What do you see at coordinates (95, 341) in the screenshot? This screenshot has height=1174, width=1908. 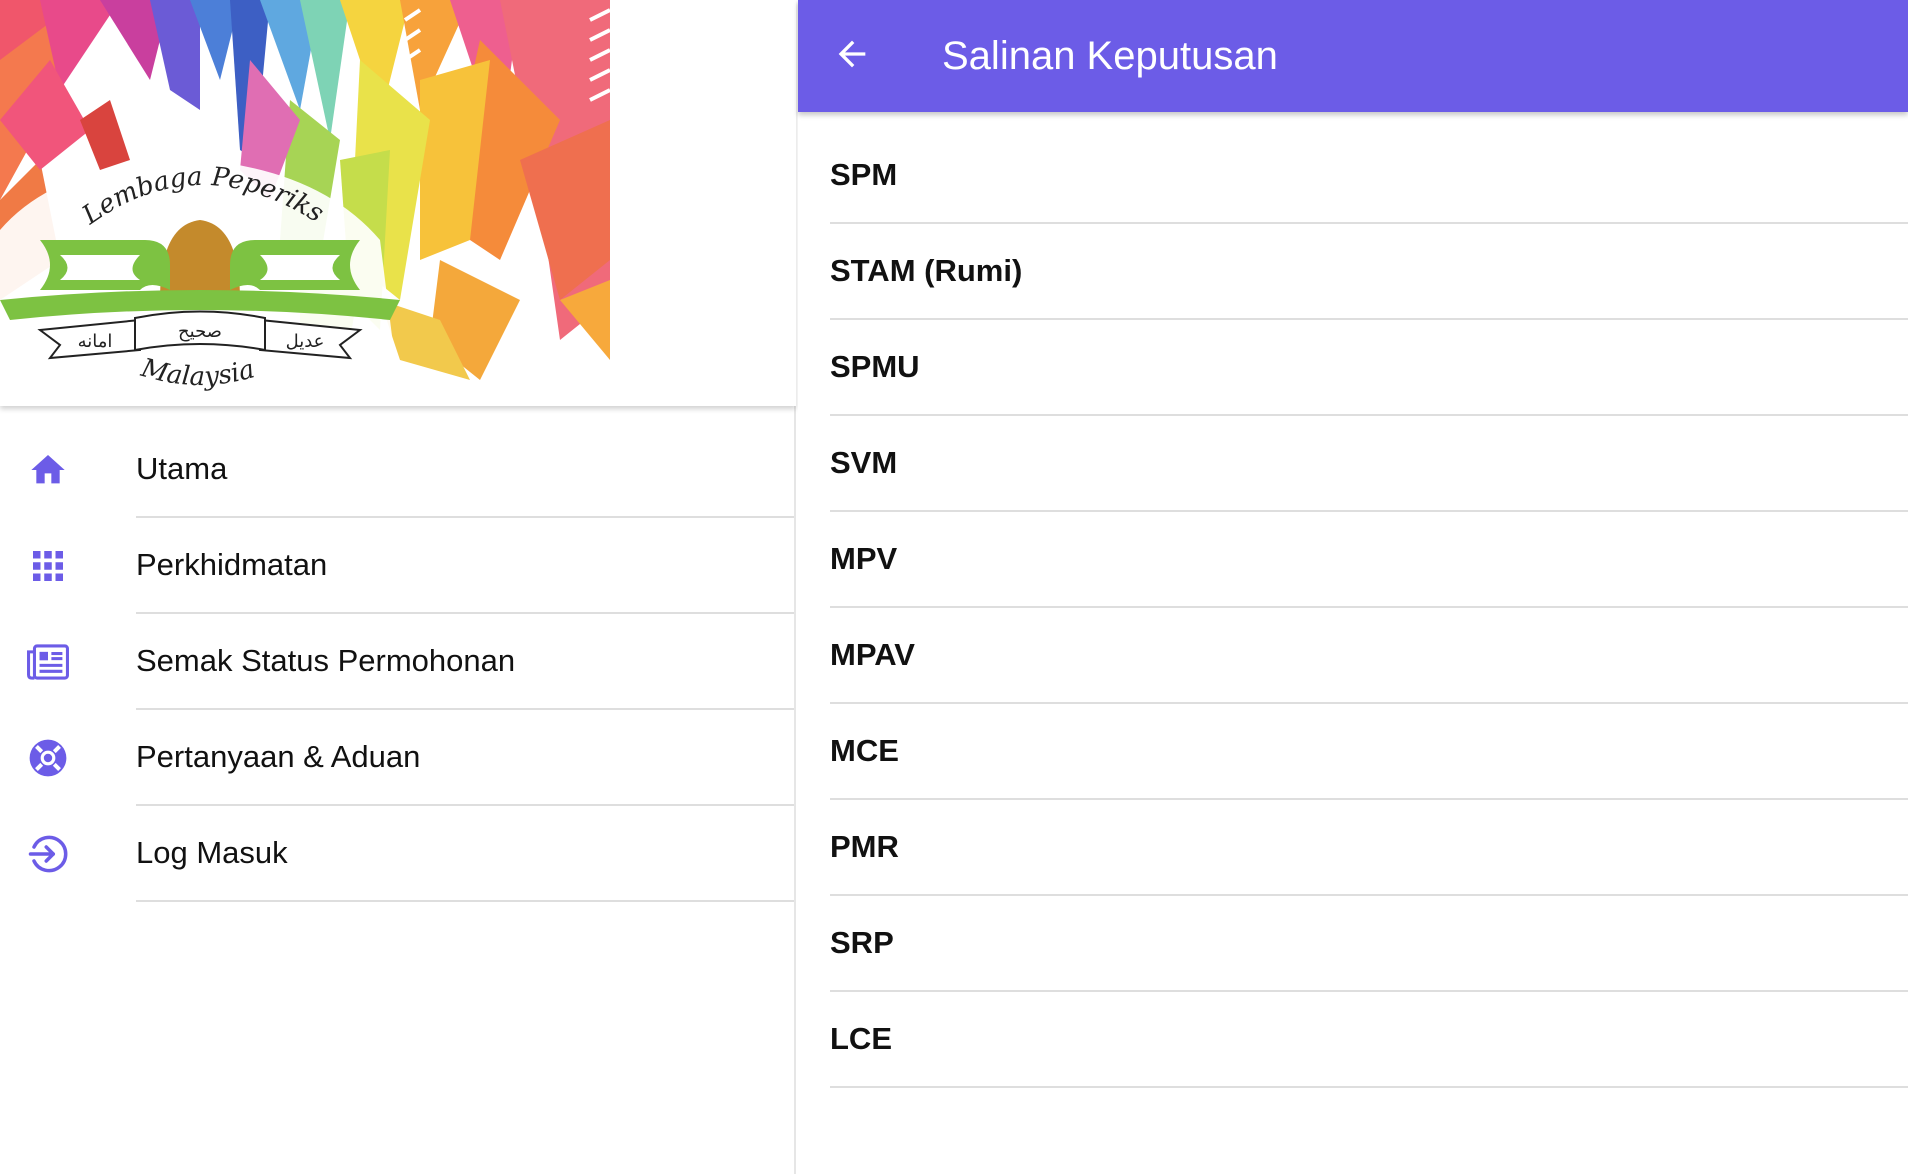 I see `logo-ribbon-left: امانه` at bounding box center [95, 341].